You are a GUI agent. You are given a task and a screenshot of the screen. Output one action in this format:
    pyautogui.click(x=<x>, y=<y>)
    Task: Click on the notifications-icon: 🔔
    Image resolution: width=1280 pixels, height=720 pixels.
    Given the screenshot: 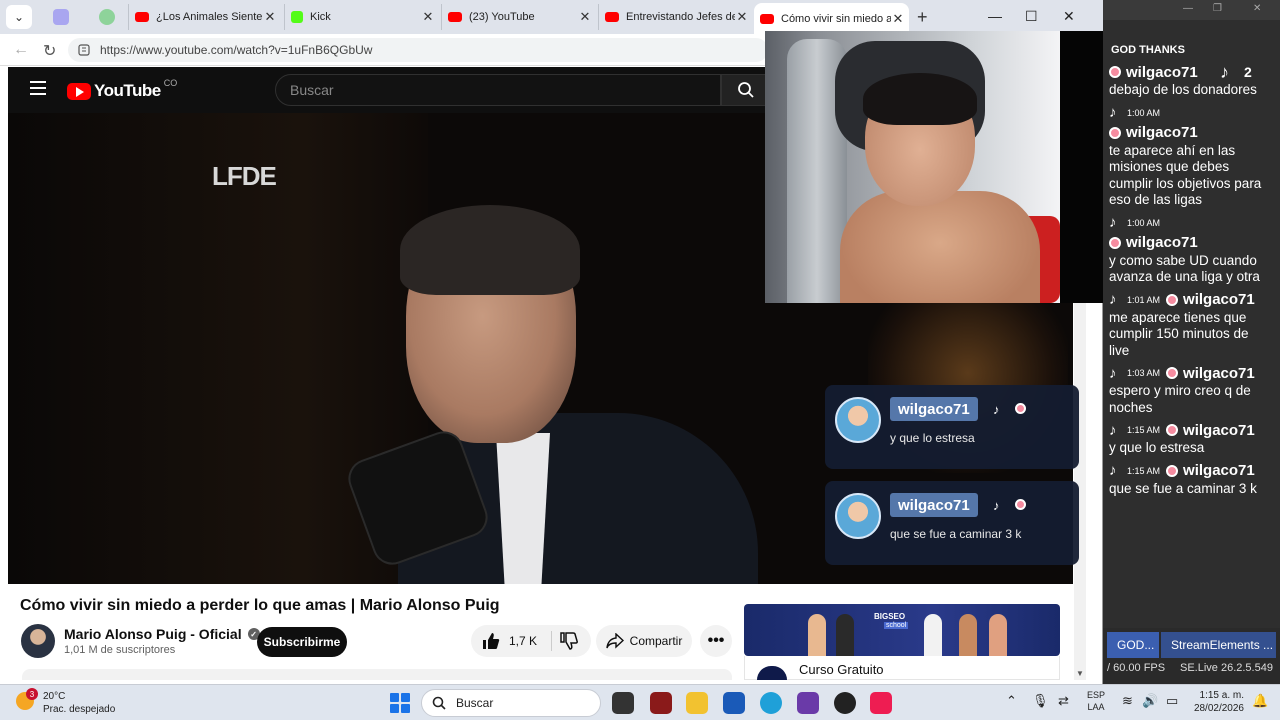 What is the action you would take?
    pyautogui.click(x=1260, y=701)
    